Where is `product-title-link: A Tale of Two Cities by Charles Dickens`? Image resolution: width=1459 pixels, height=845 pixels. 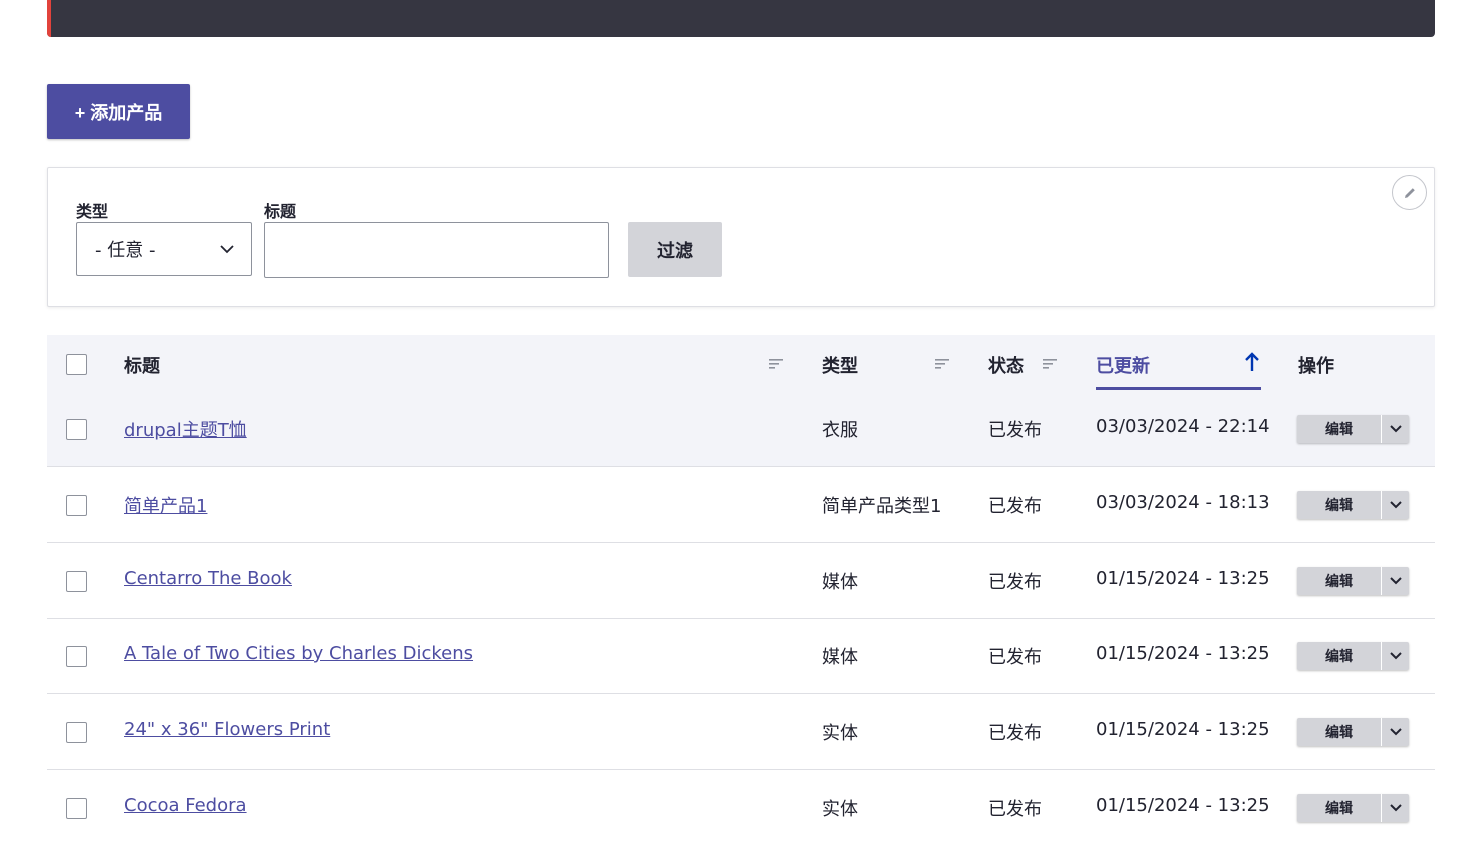
product-title-link: A Tale of Two Cities by Charles Dickens is located at coordinates (298, 653).